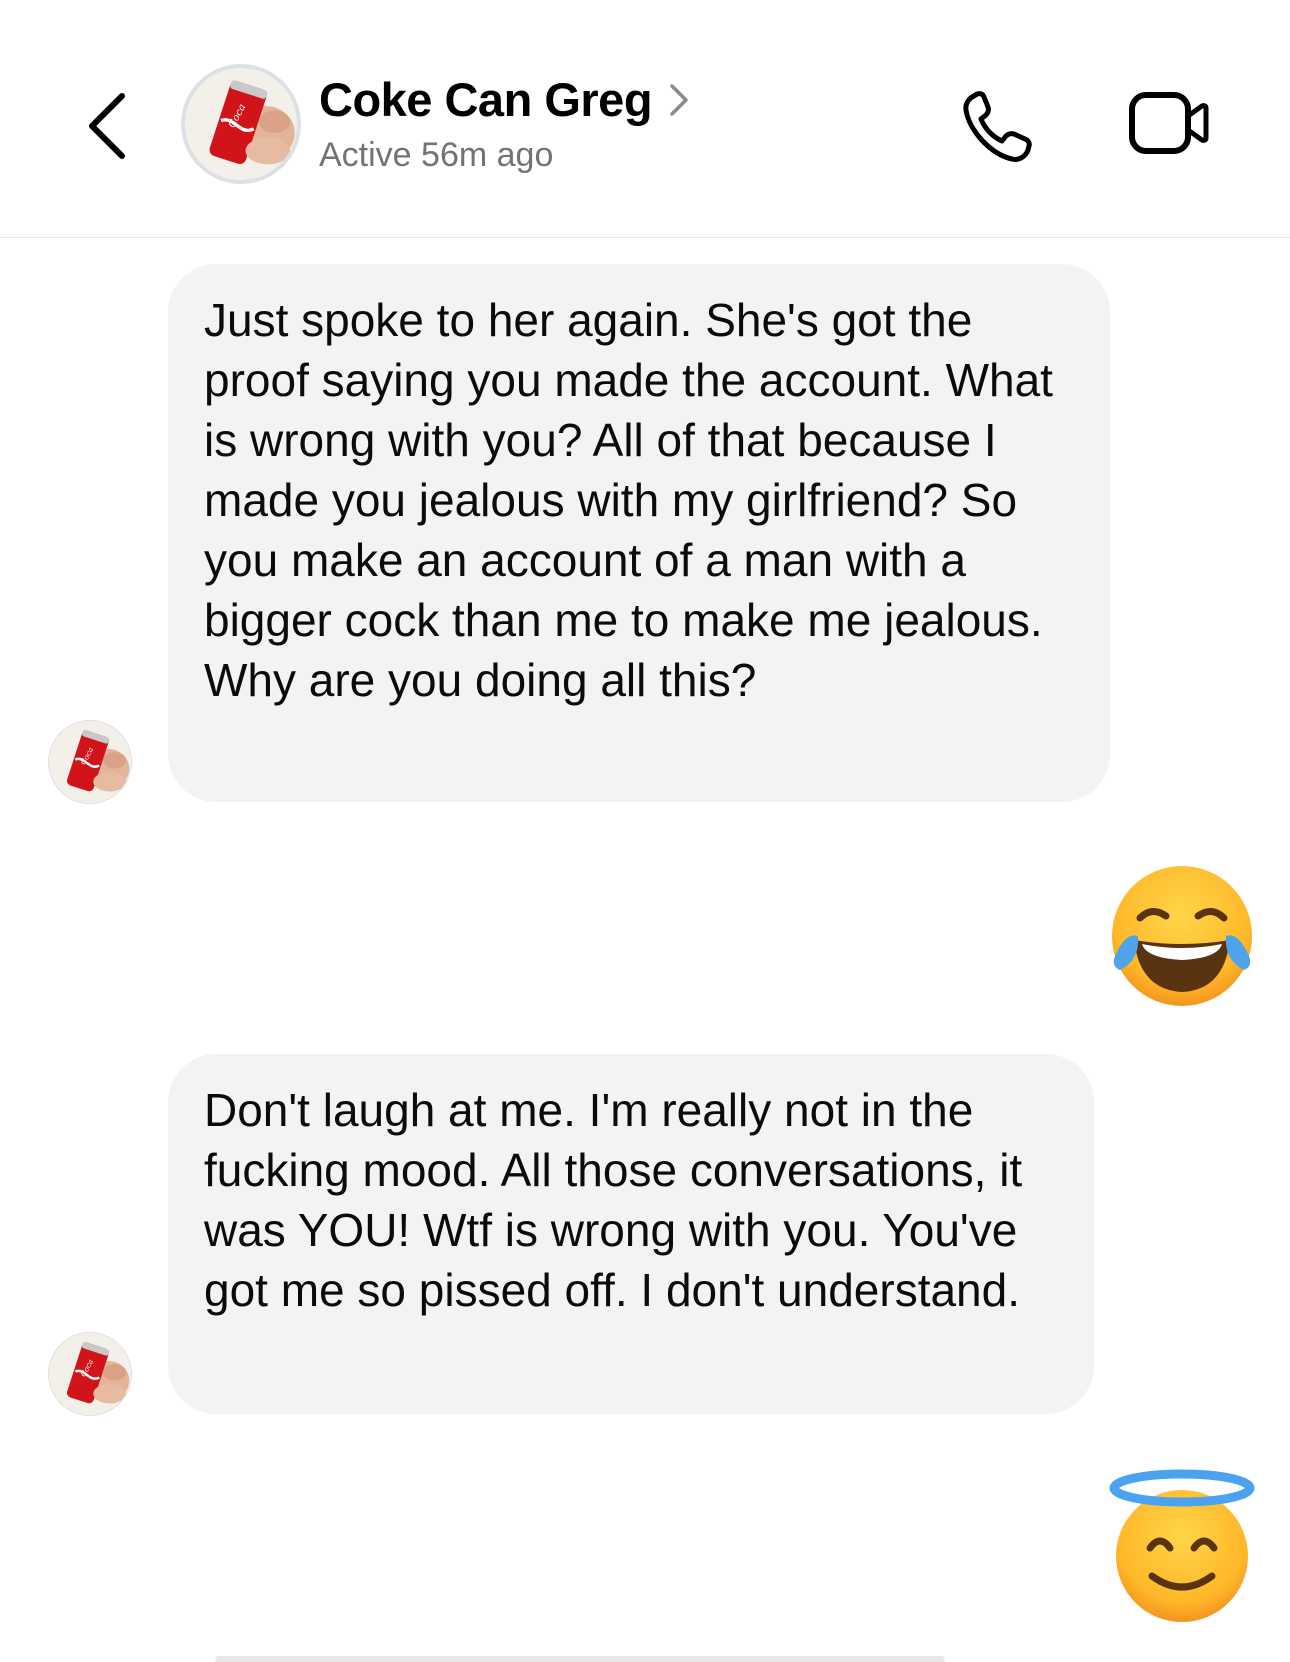  I want to click on tears-of-joy-emoji, so click(1182, 938).